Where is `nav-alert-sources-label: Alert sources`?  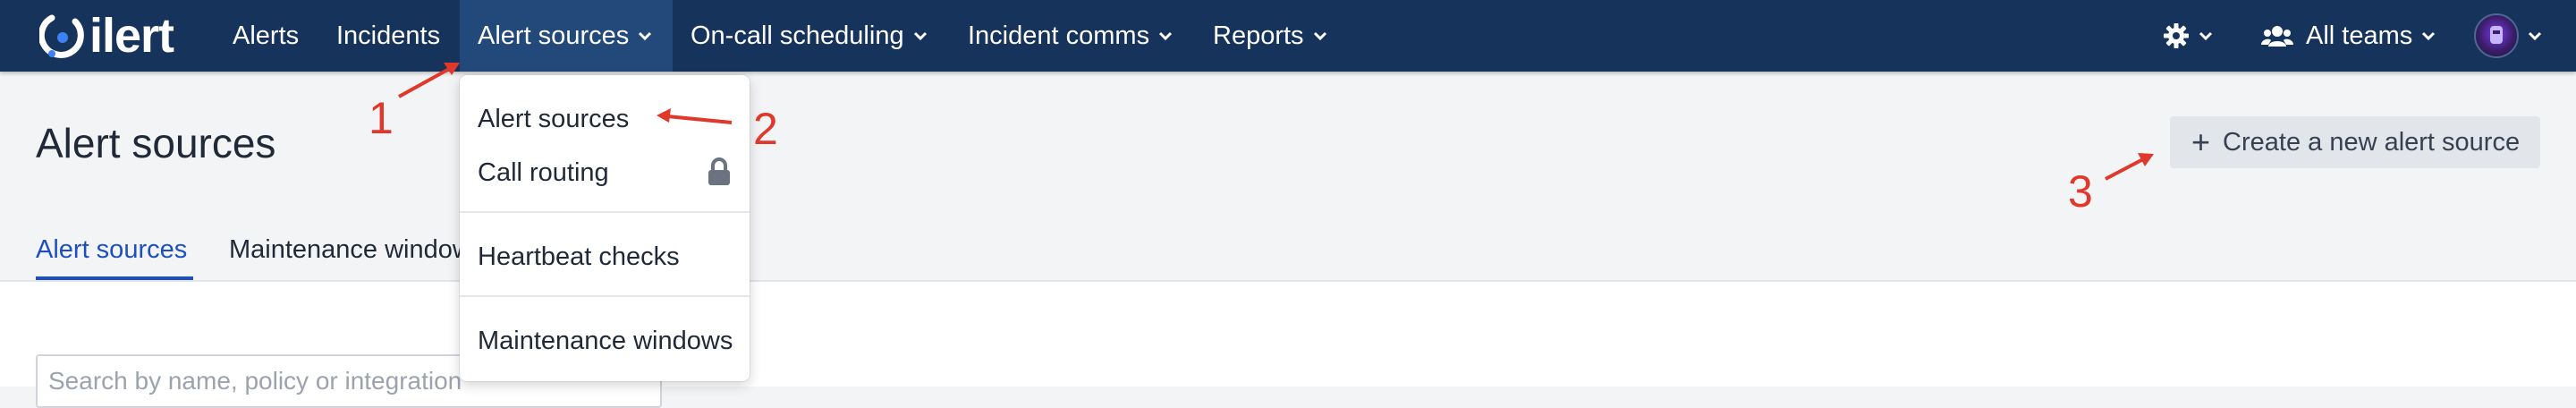 nav-alert-sources-label: Alert sources is located at coordinates (554, 35).